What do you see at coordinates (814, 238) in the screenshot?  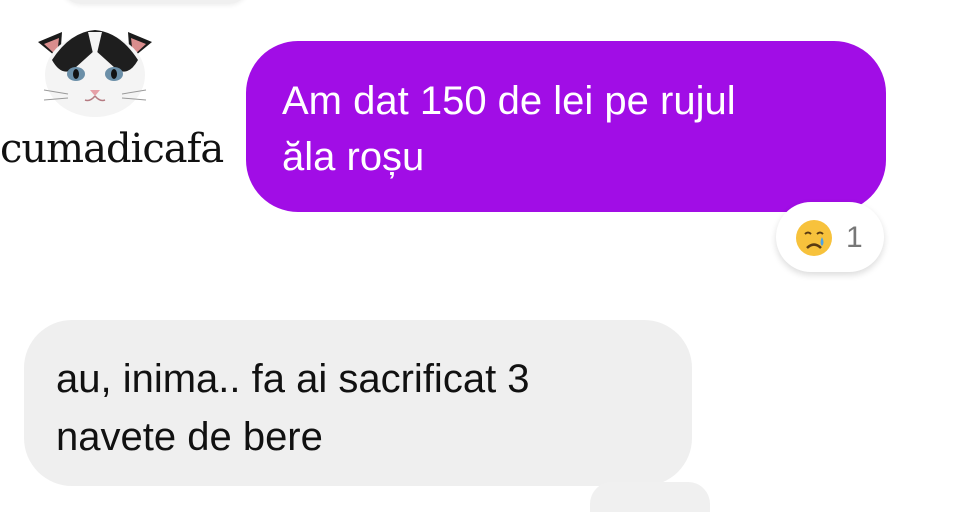 I see `crying-face-icon` at bounding box center [814, 238].